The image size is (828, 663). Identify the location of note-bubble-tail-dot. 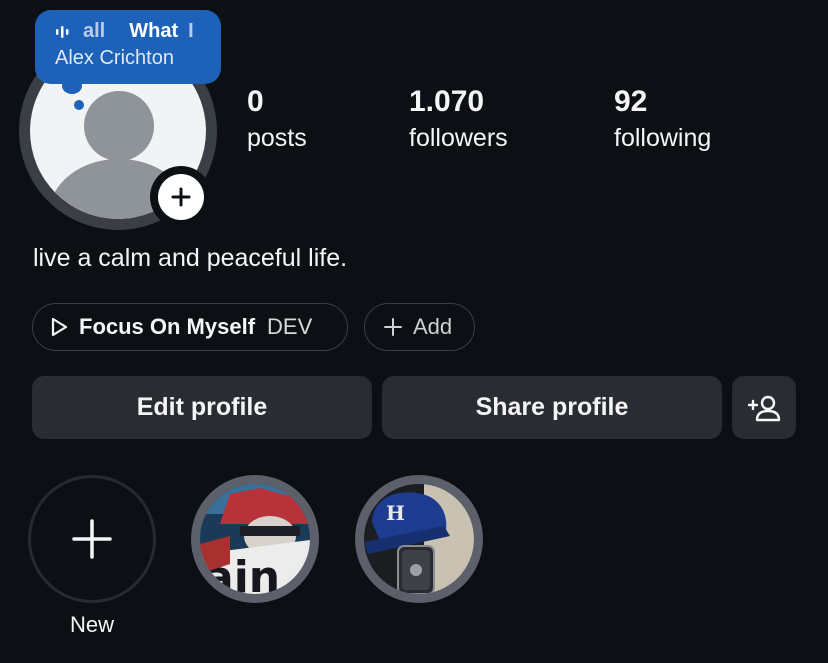
(79, 105).